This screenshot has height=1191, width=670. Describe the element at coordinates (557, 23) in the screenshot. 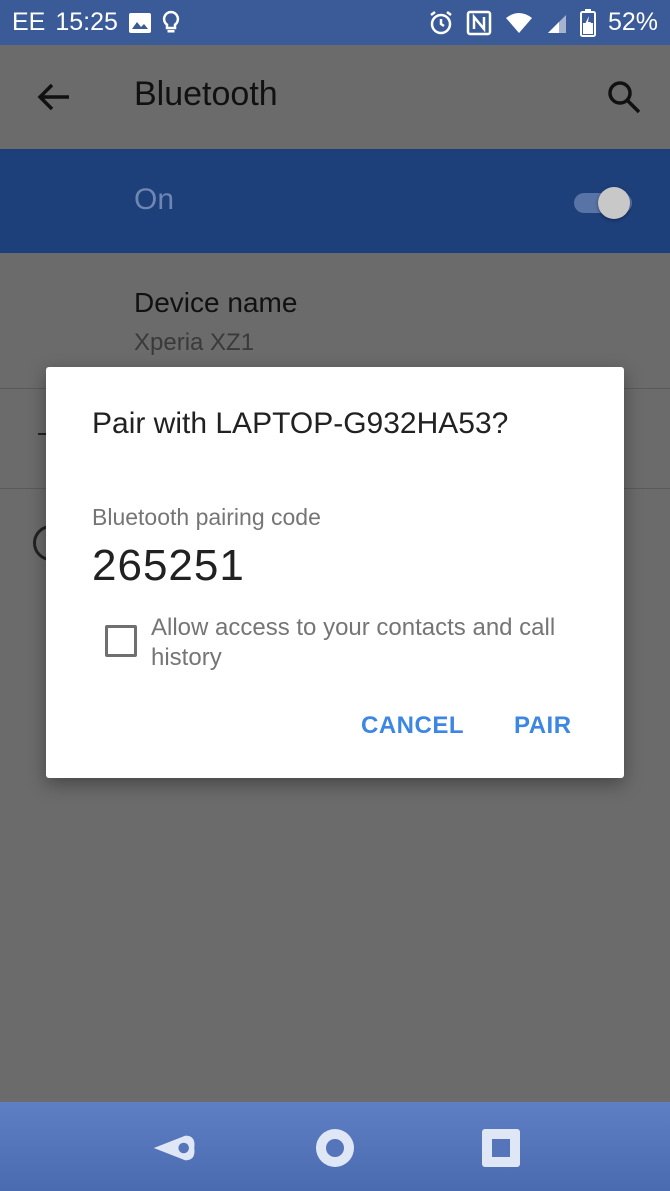

I see `signal-icon` at that location.